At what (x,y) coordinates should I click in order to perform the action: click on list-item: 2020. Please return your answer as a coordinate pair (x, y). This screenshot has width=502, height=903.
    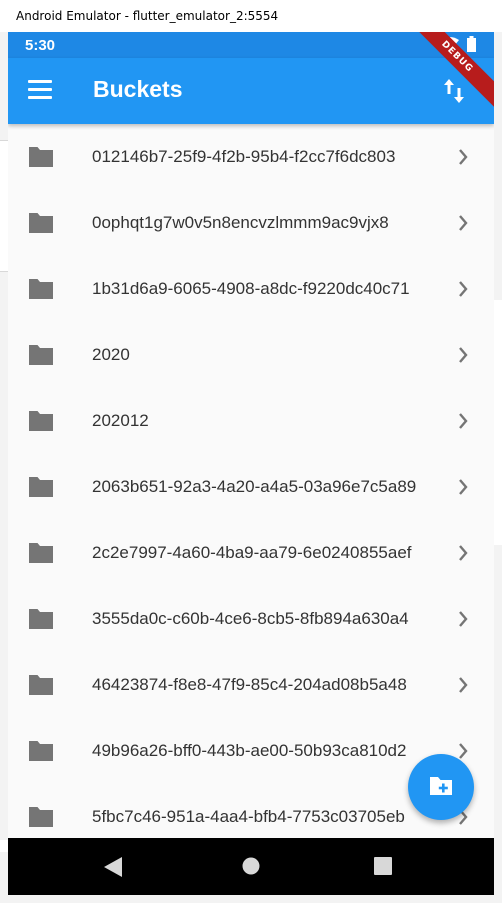
    Looking at the image, I should click on (251, 355).